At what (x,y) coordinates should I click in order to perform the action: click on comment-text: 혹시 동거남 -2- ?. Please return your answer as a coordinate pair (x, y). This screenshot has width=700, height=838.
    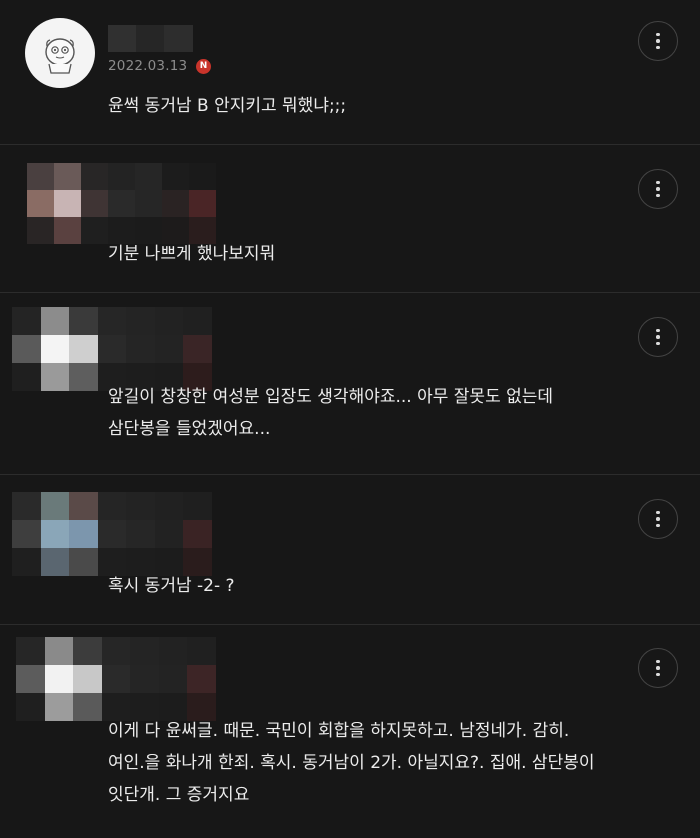
    Looking at the image, I should click on (171, 586).